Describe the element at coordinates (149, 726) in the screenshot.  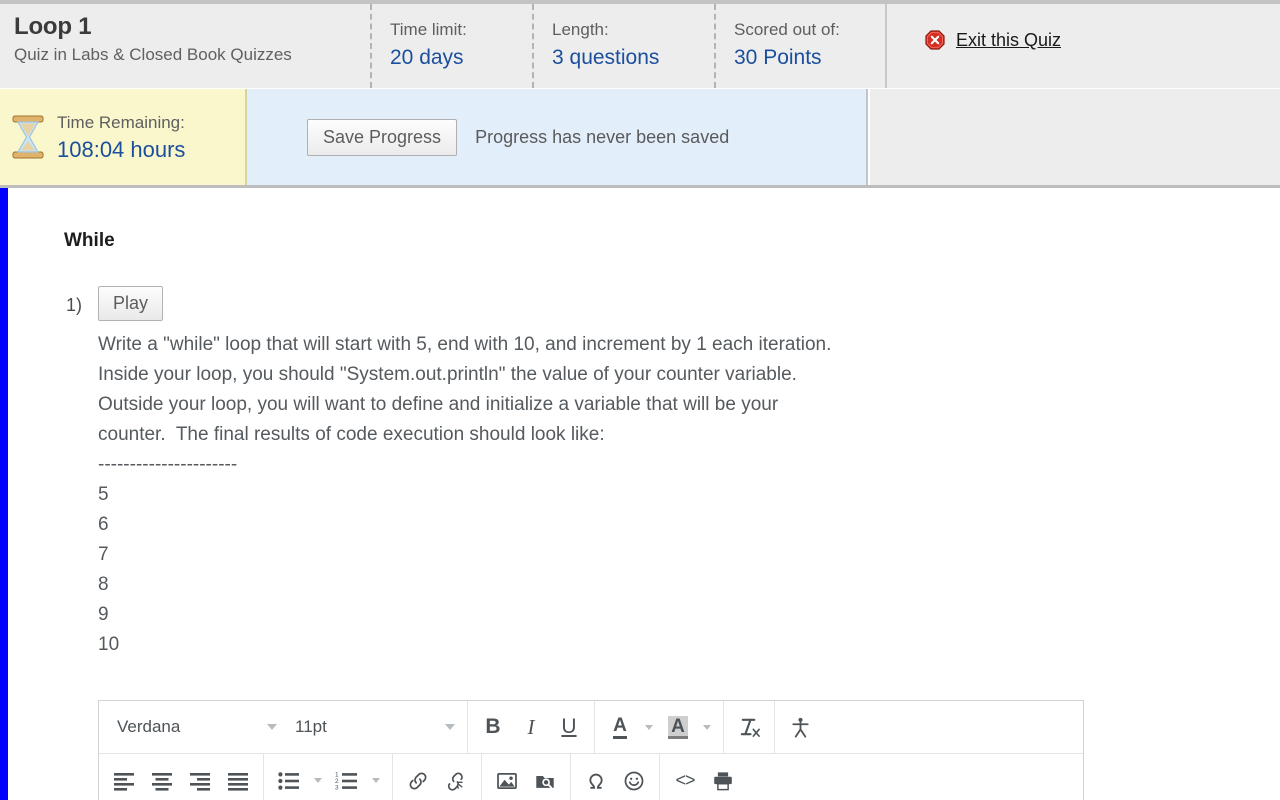
I see `font-family-value: Verdana` at that location.